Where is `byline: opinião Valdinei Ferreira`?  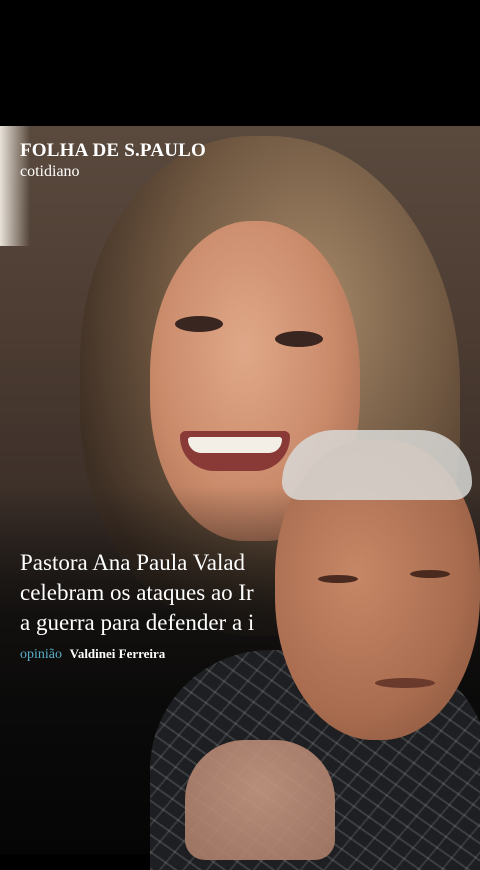
byline: opinião Valdinei Ferreira is located at coordinates (92, 654).